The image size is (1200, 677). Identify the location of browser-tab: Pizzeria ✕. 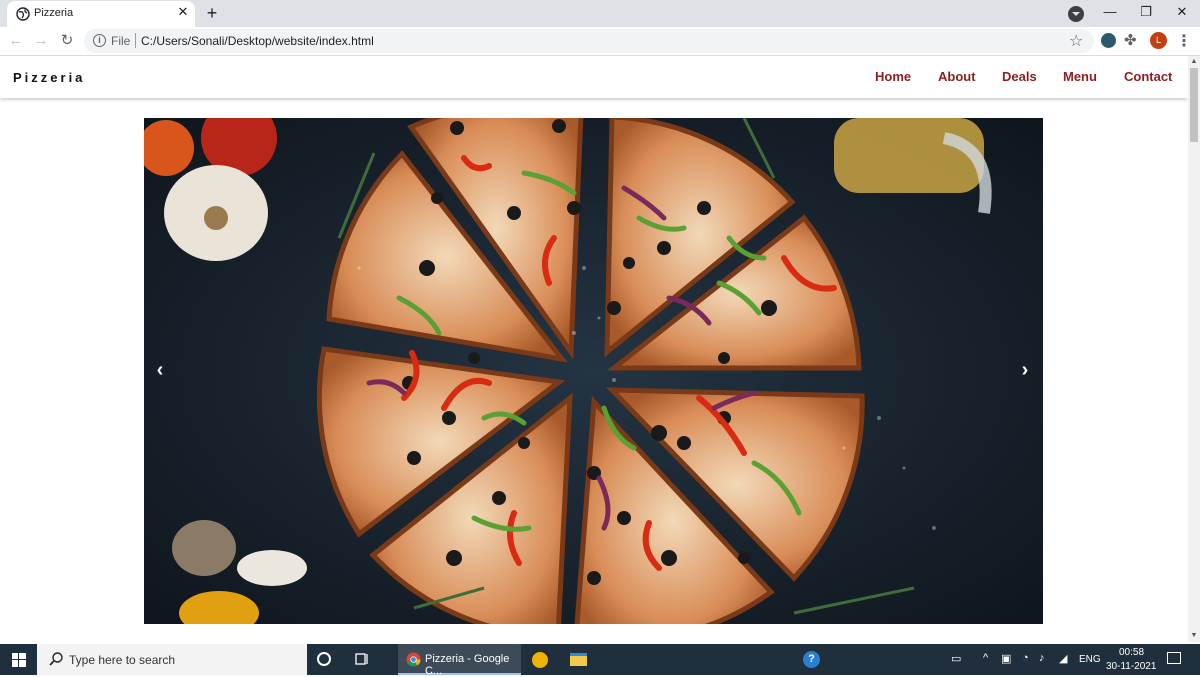
(101, 14).